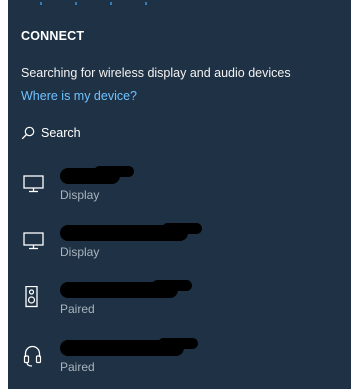 Image resolution: width=361 pixels, height=389 pixels. I want to click on panel-top-edge, so click(93, 5).